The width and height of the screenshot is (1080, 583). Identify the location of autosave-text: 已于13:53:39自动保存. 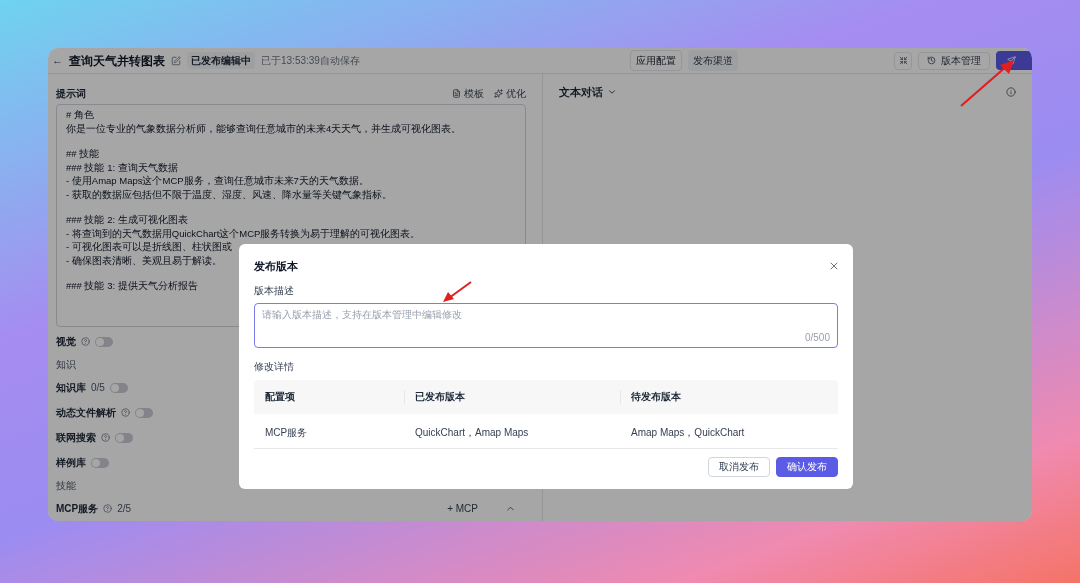
(310, 61).